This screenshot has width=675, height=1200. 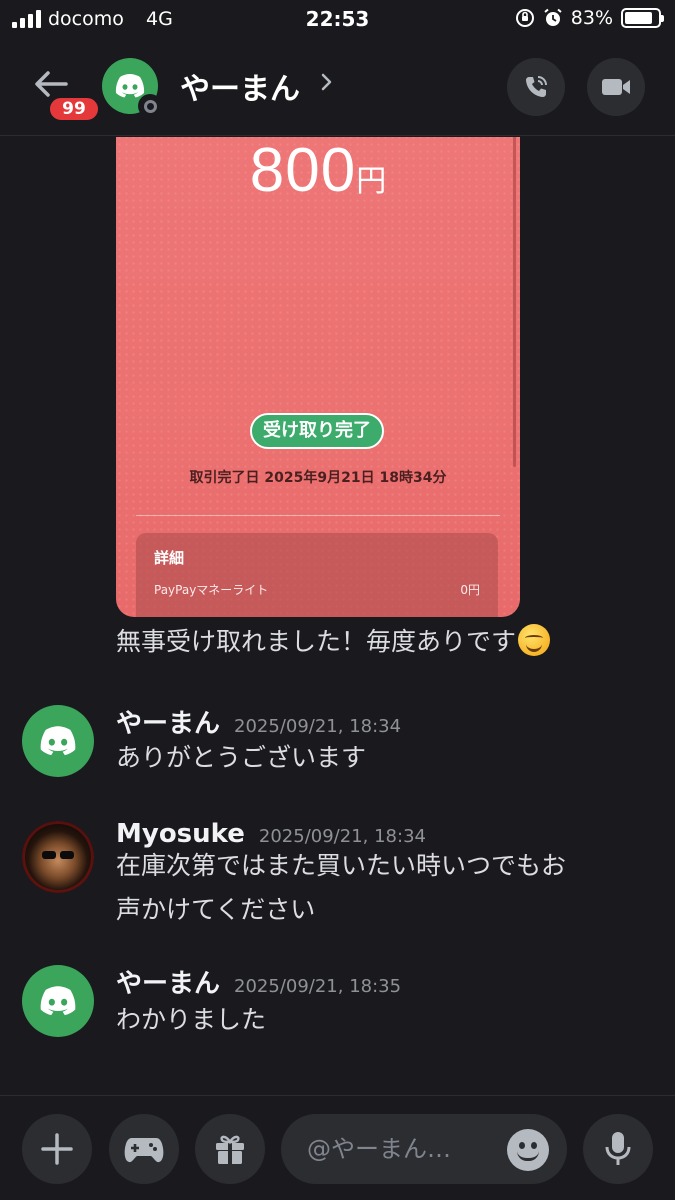 I want to click on plus-icon, so click(x=57, y=1149).